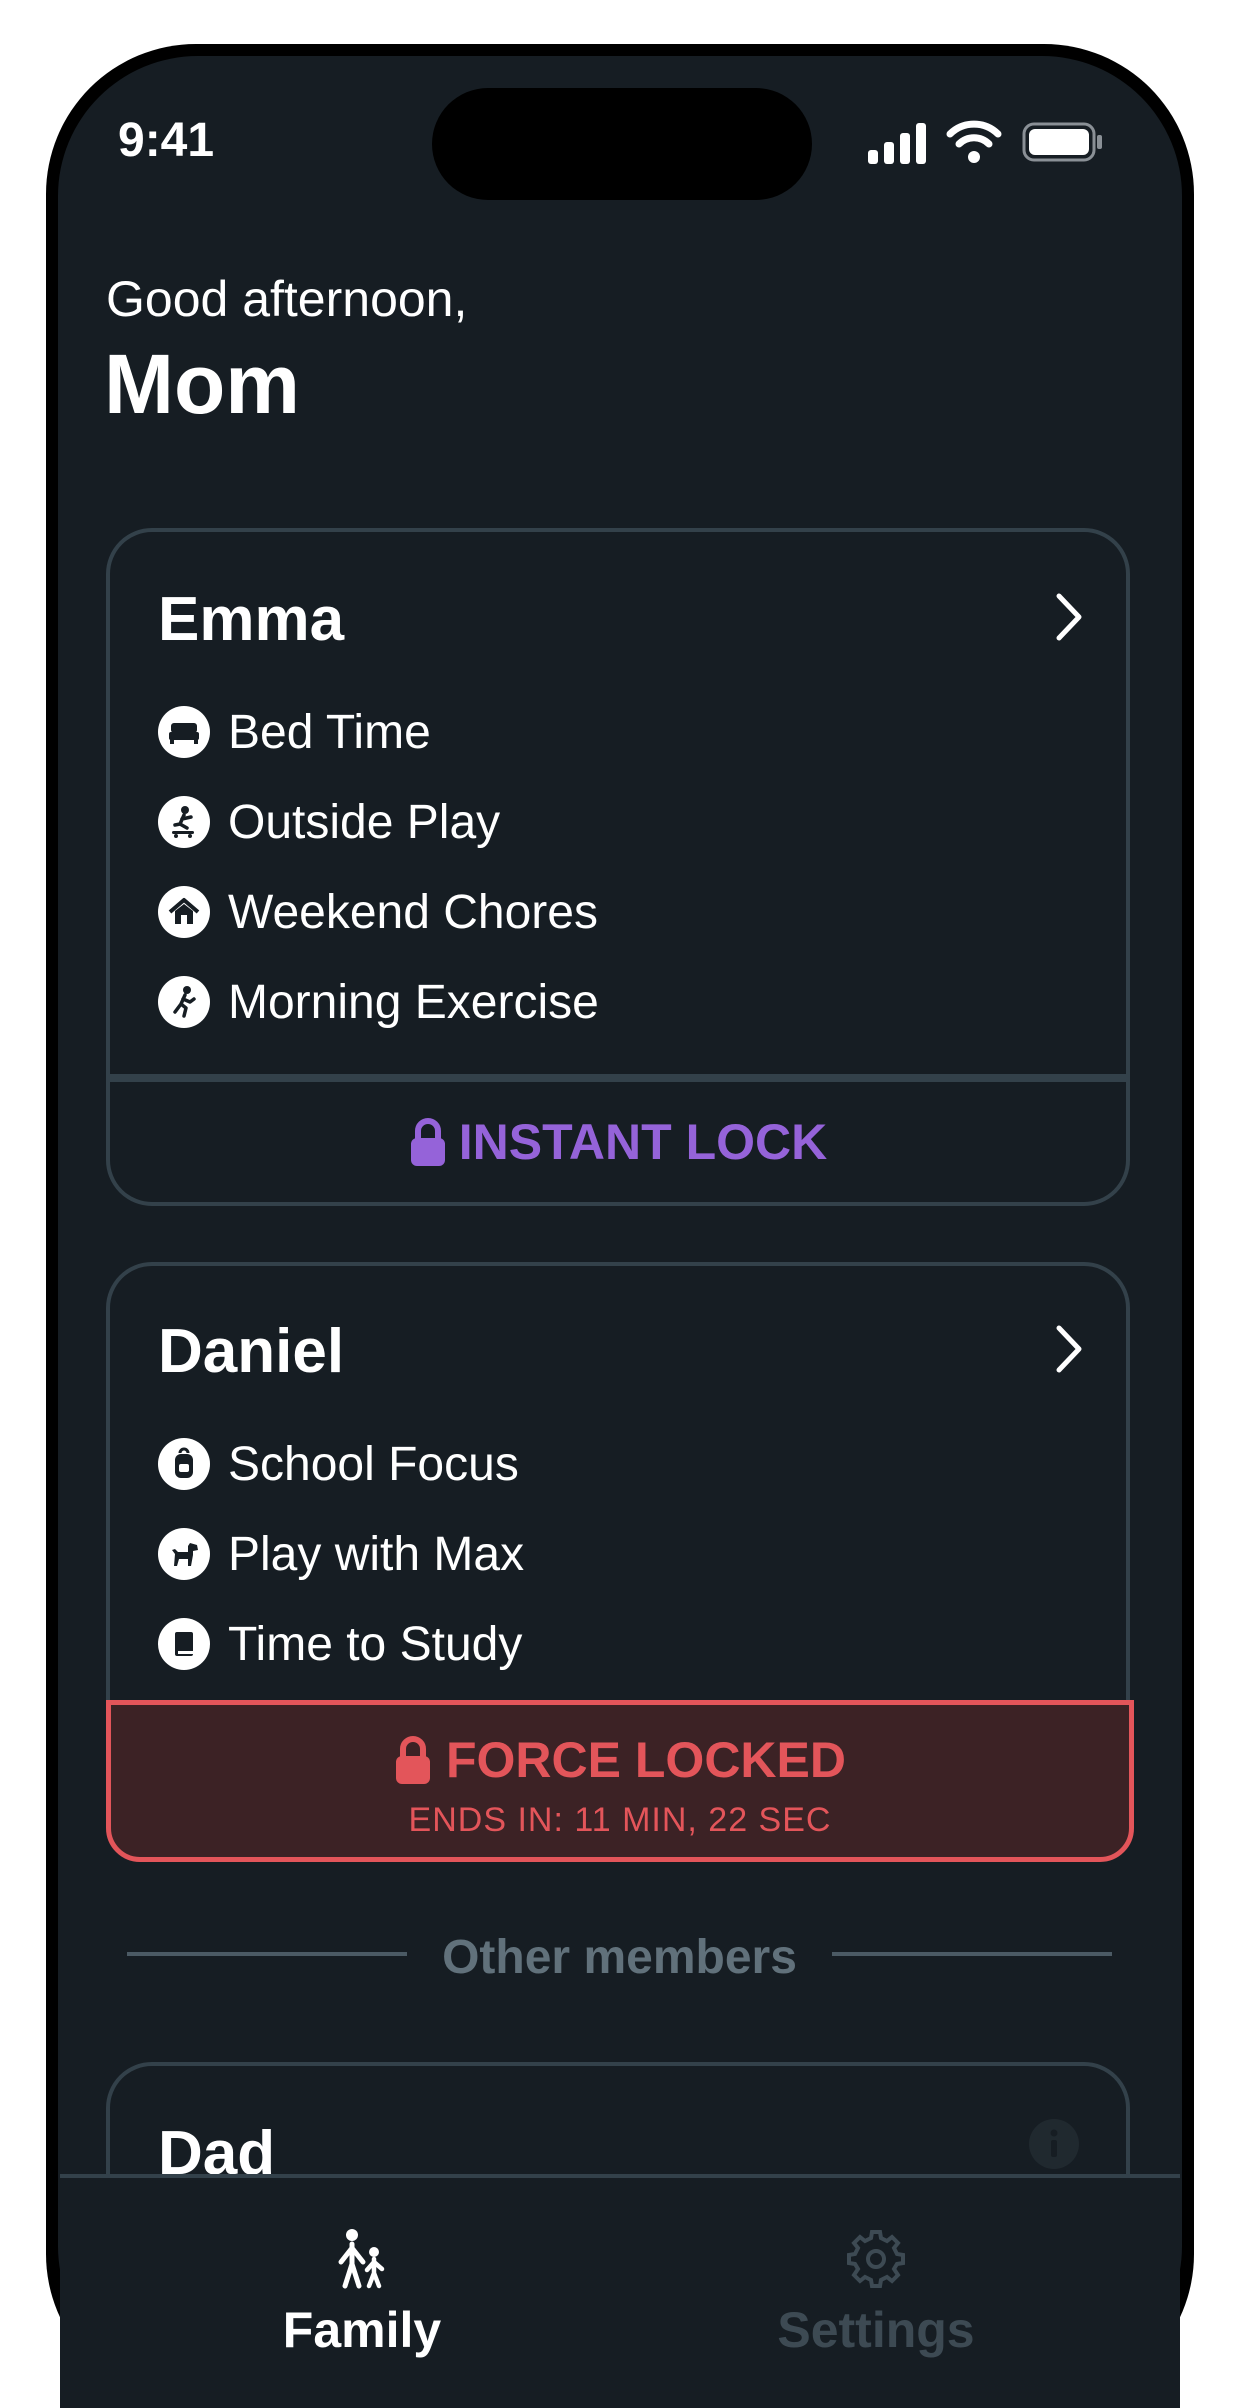 This screenshot has width=1239, height=2408. Describe the element at coordinates (620, 2291) in the screenshot. I see `tab-bar: Family Settings` at that location.